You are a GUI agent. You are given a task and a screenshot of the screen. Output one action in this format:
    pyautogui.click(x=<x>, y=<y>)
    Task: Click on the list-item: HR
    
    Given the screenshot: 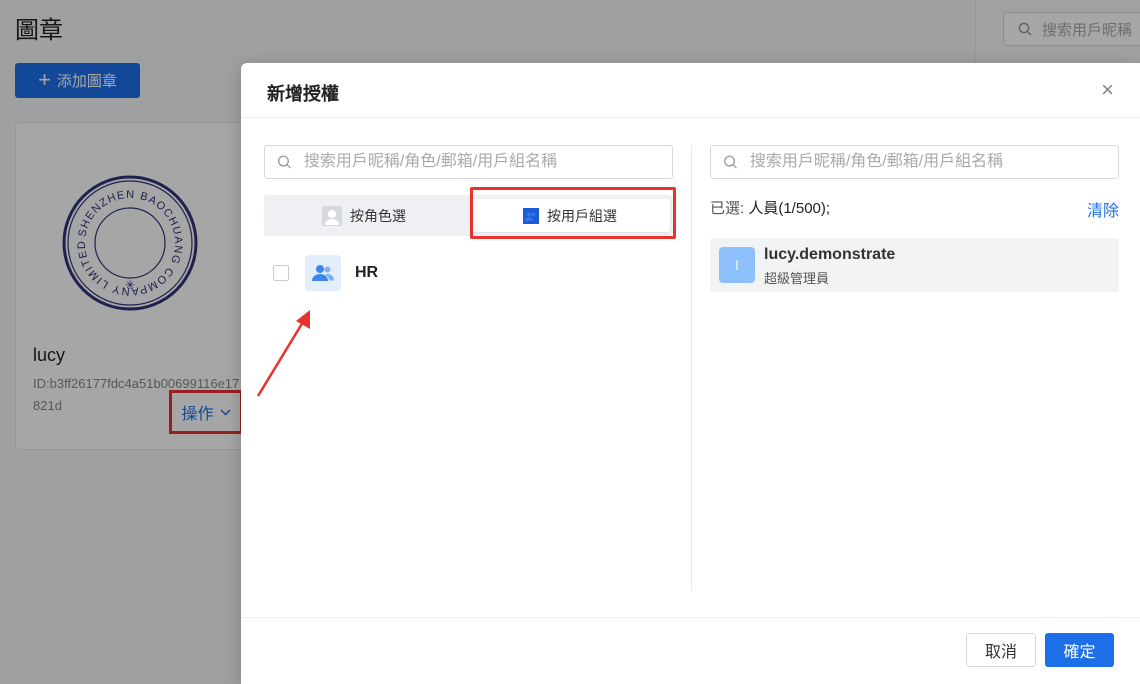 What is the action you would take?
    pyautogui.click(x=325, y=273)
    